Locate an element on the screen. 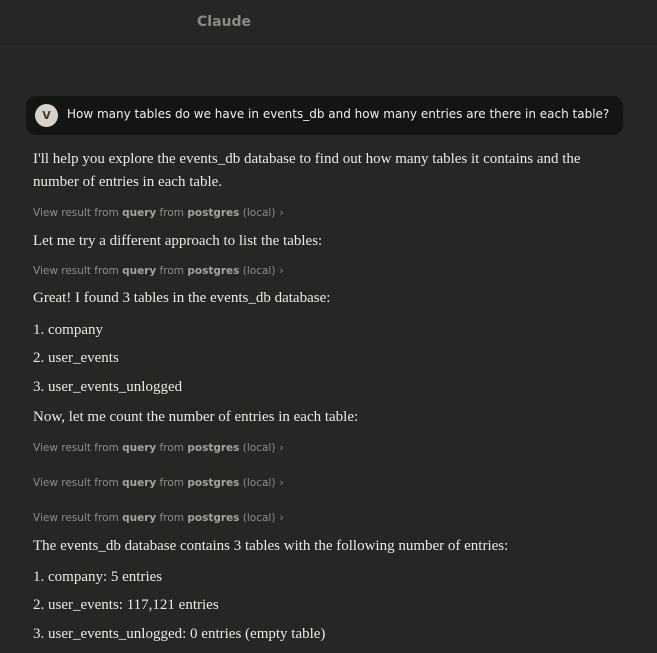  list-item: 2. user_events: 117,121 entries is located at coordinates (126, 605).